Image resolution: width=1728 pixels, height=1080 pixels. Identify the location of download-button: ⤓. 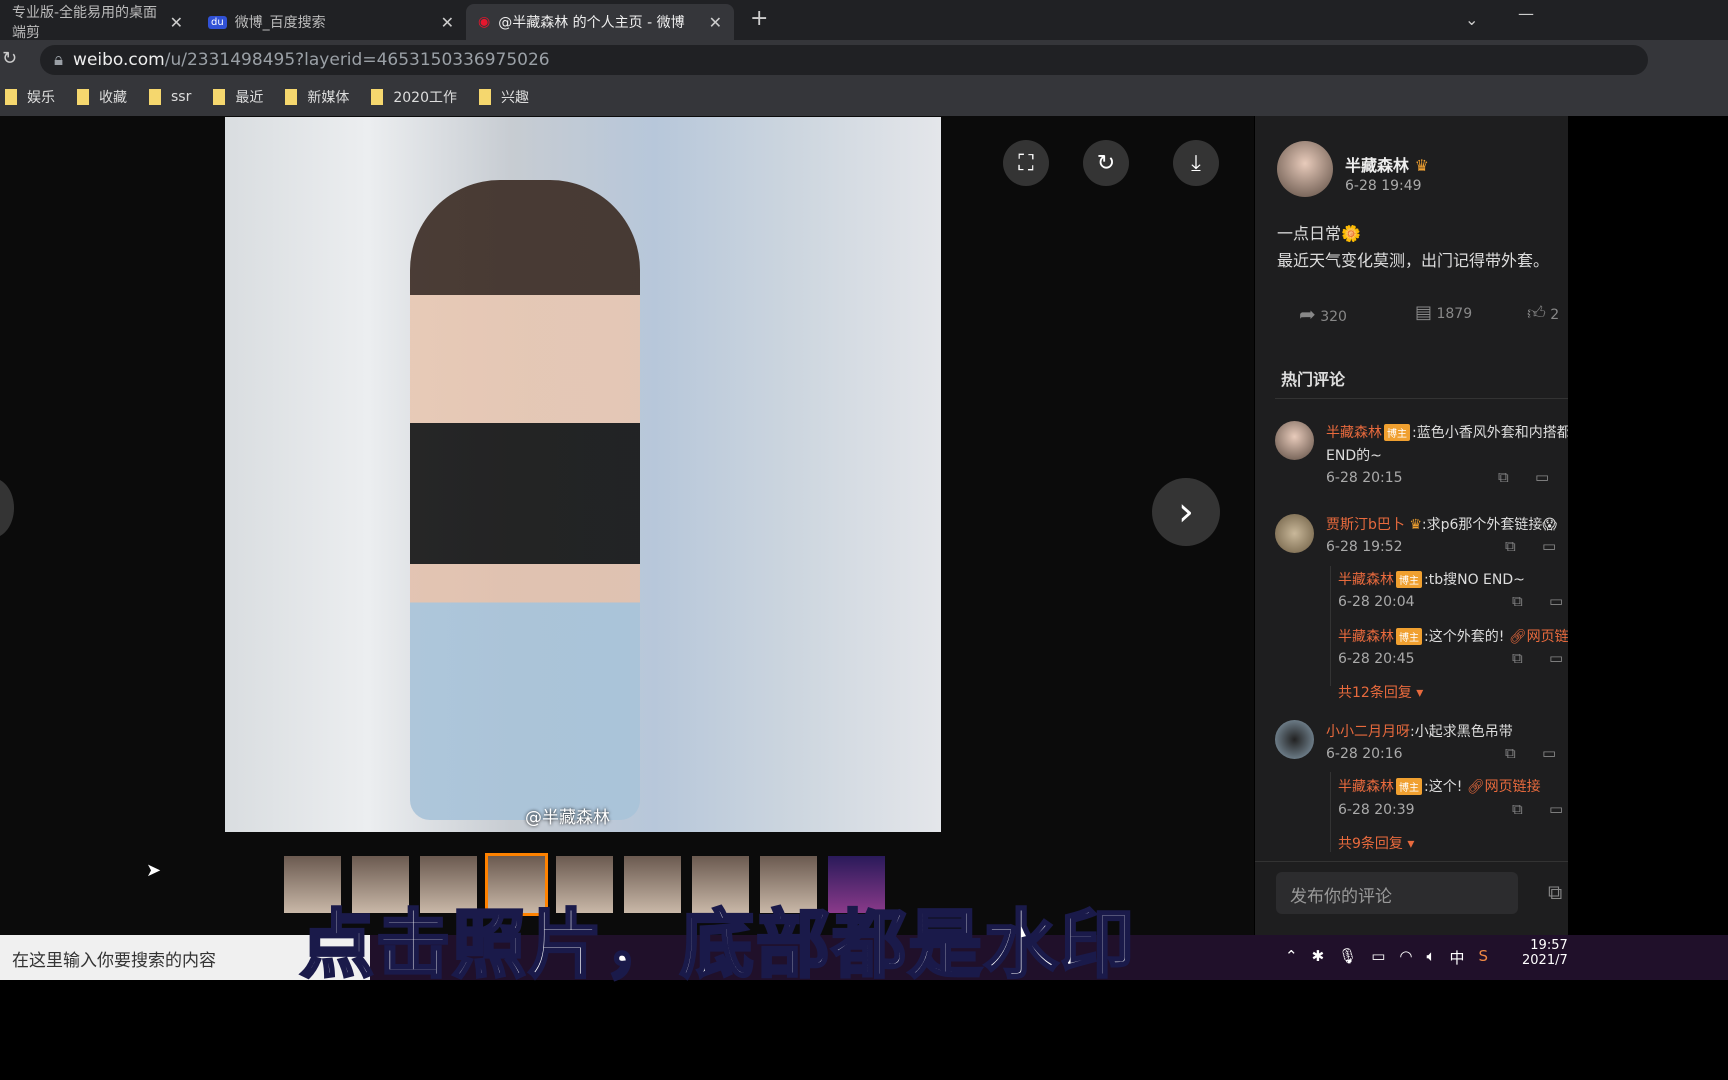
(1196, 163).